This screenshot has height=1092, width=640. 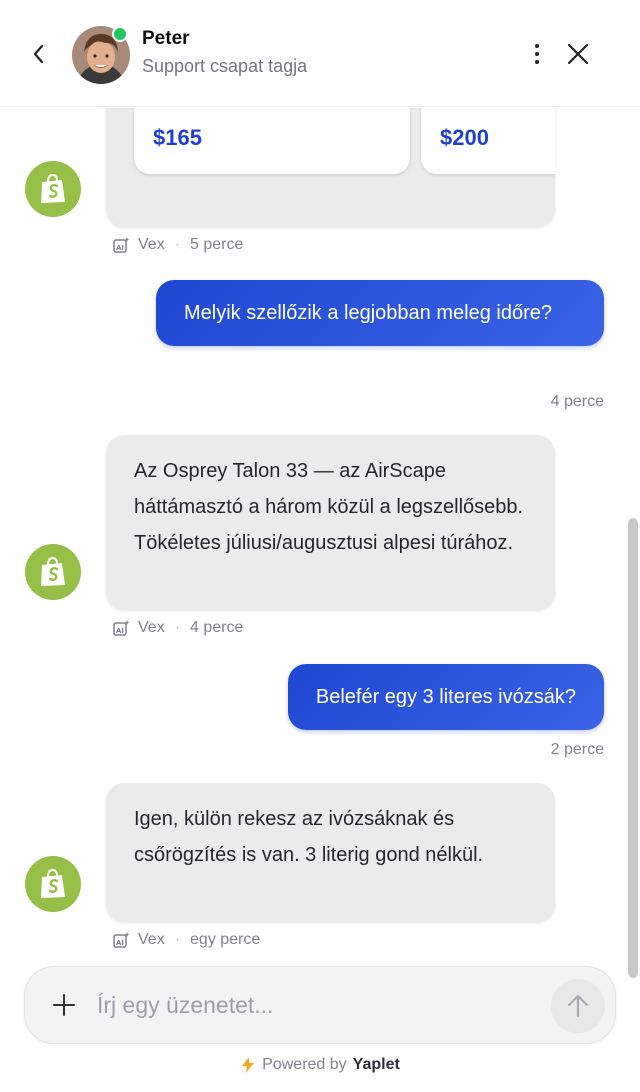 I want to click on back-button, so click(x=38, y=54).